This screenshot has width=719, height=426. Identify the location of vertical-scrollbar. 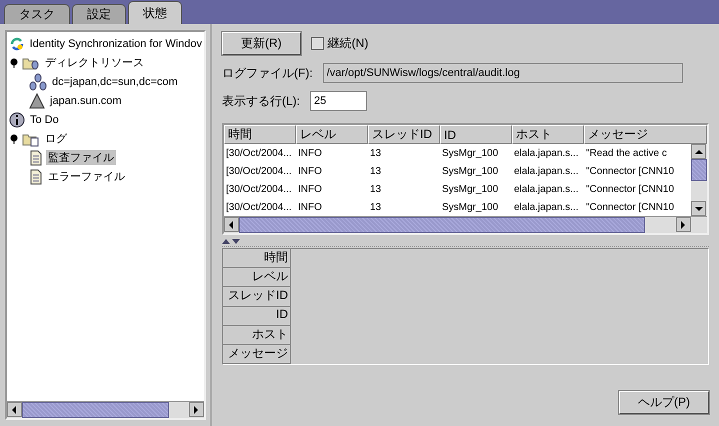
(699, 180).